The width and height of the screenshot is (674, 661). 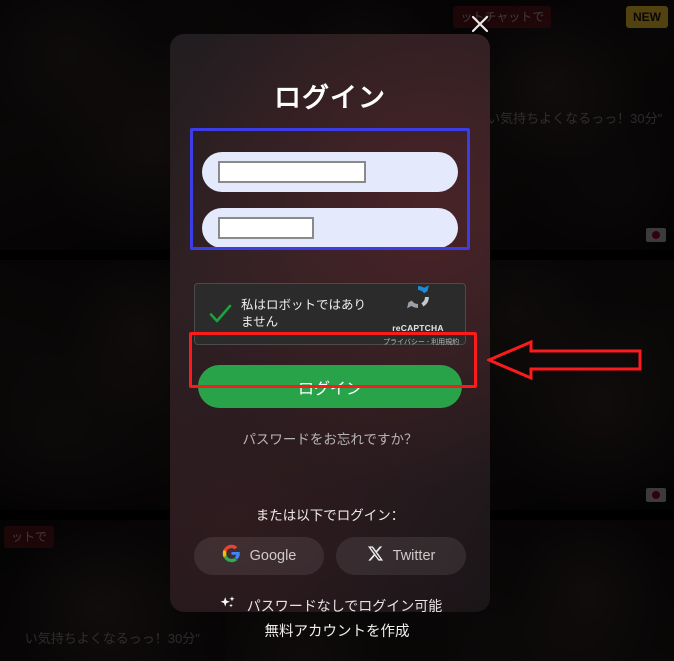 I want to click on google-icon, so click(x=231, y=556).